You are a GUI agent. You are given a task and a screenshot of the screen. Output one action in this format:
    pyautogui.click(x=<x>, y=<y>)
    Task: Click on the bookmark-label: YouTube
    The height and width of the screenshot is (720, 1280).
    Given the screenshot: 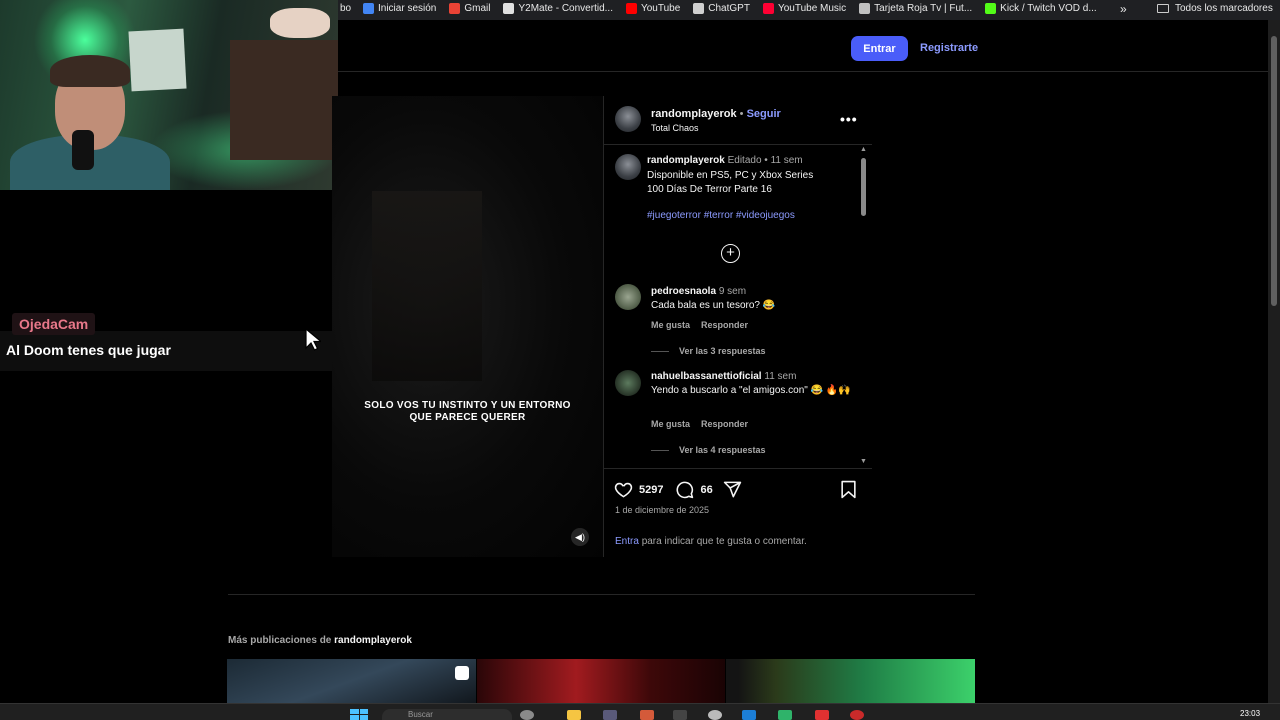 What is the action you would take?
    pyautogui.click(x=660, y=8)
    